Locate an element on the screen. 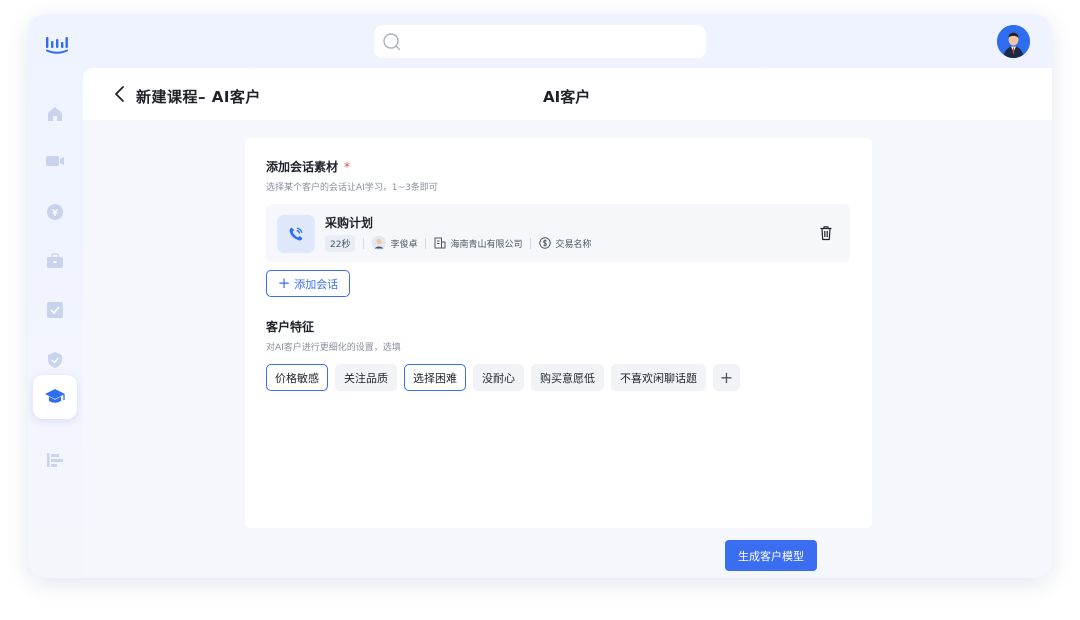 The image size is (1080, 620). graduation-cap-icon is located at coordinates (55, 396).